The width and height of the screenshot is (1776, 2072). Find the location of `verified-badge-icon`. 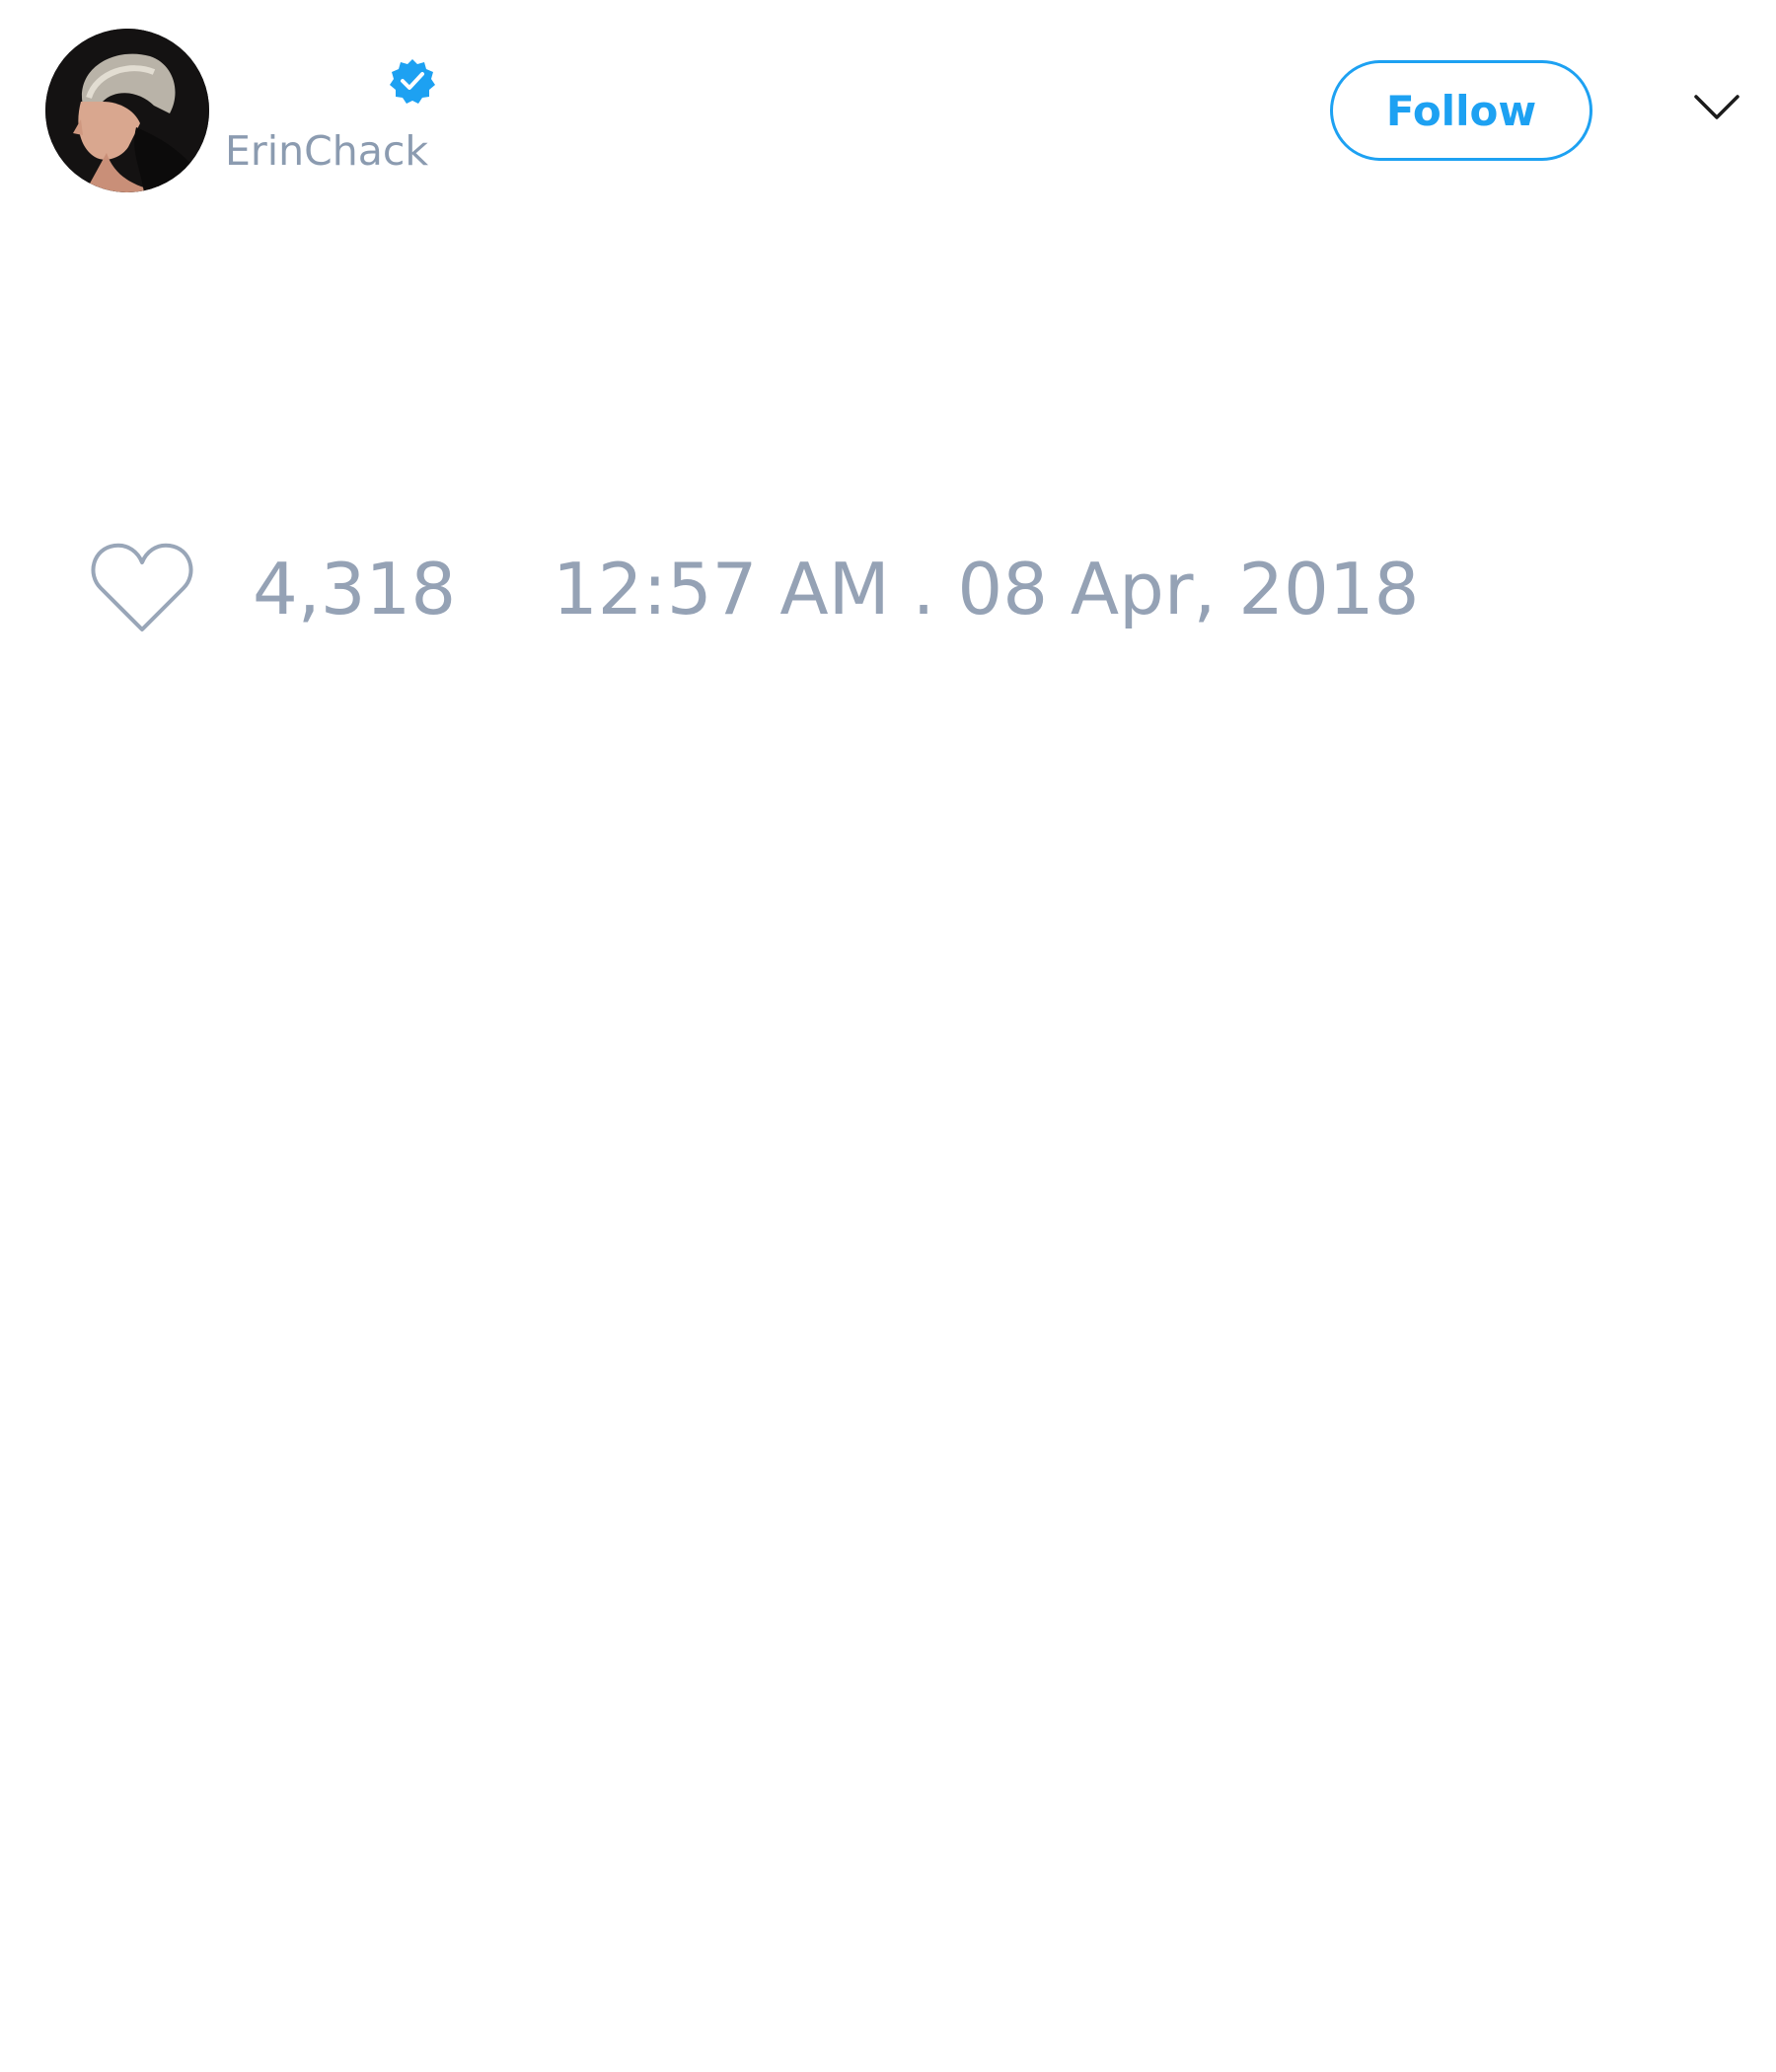

verified-badge-icon is located at coordinates (413, 81).